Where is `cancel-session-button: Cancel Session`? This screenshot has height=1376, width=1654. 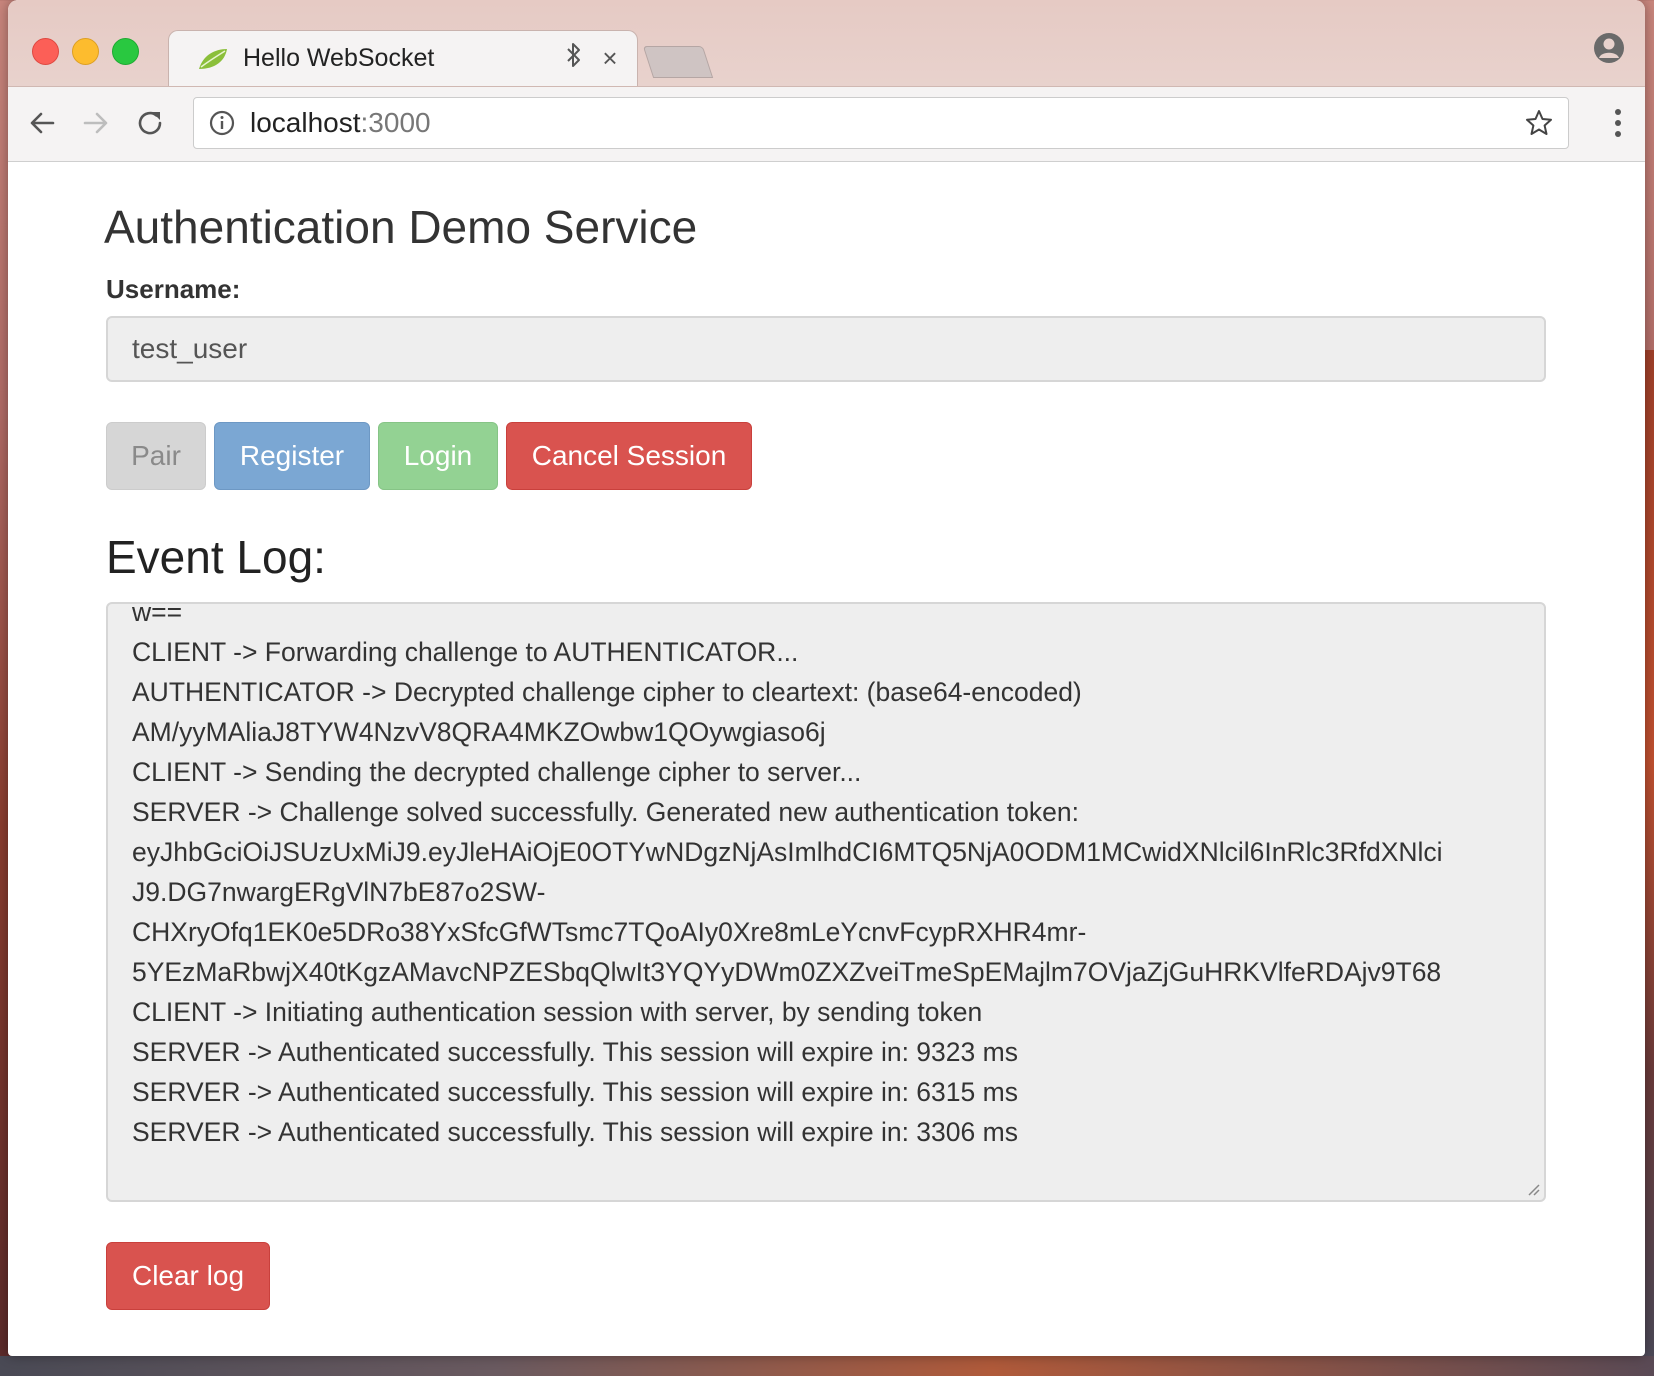 cancel-session-button: Cancel Session is located at coordinates (629, 456).